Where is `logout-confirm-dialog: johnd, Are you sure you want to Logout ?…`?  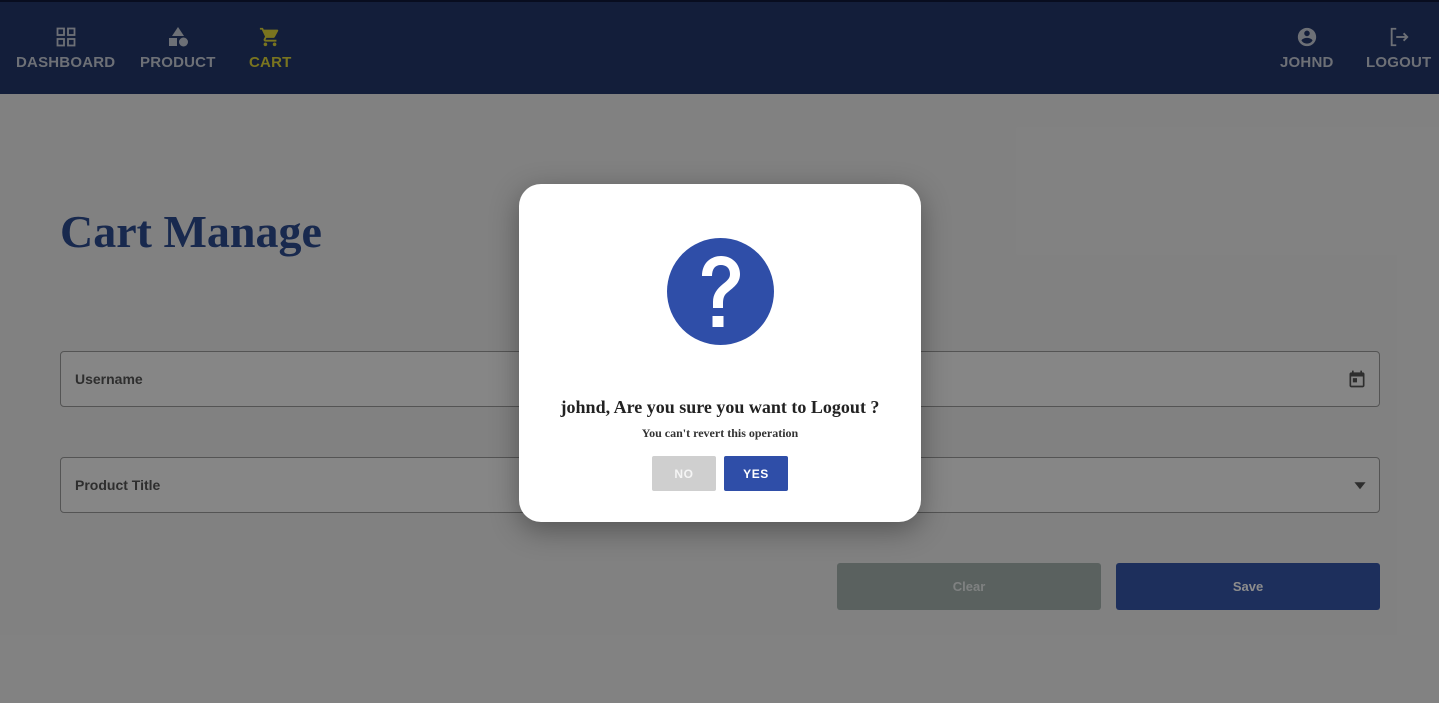 logout-confirm-dialog: johnd, Are you sure you want to Logout ?… is located at coordinates (720, 353).